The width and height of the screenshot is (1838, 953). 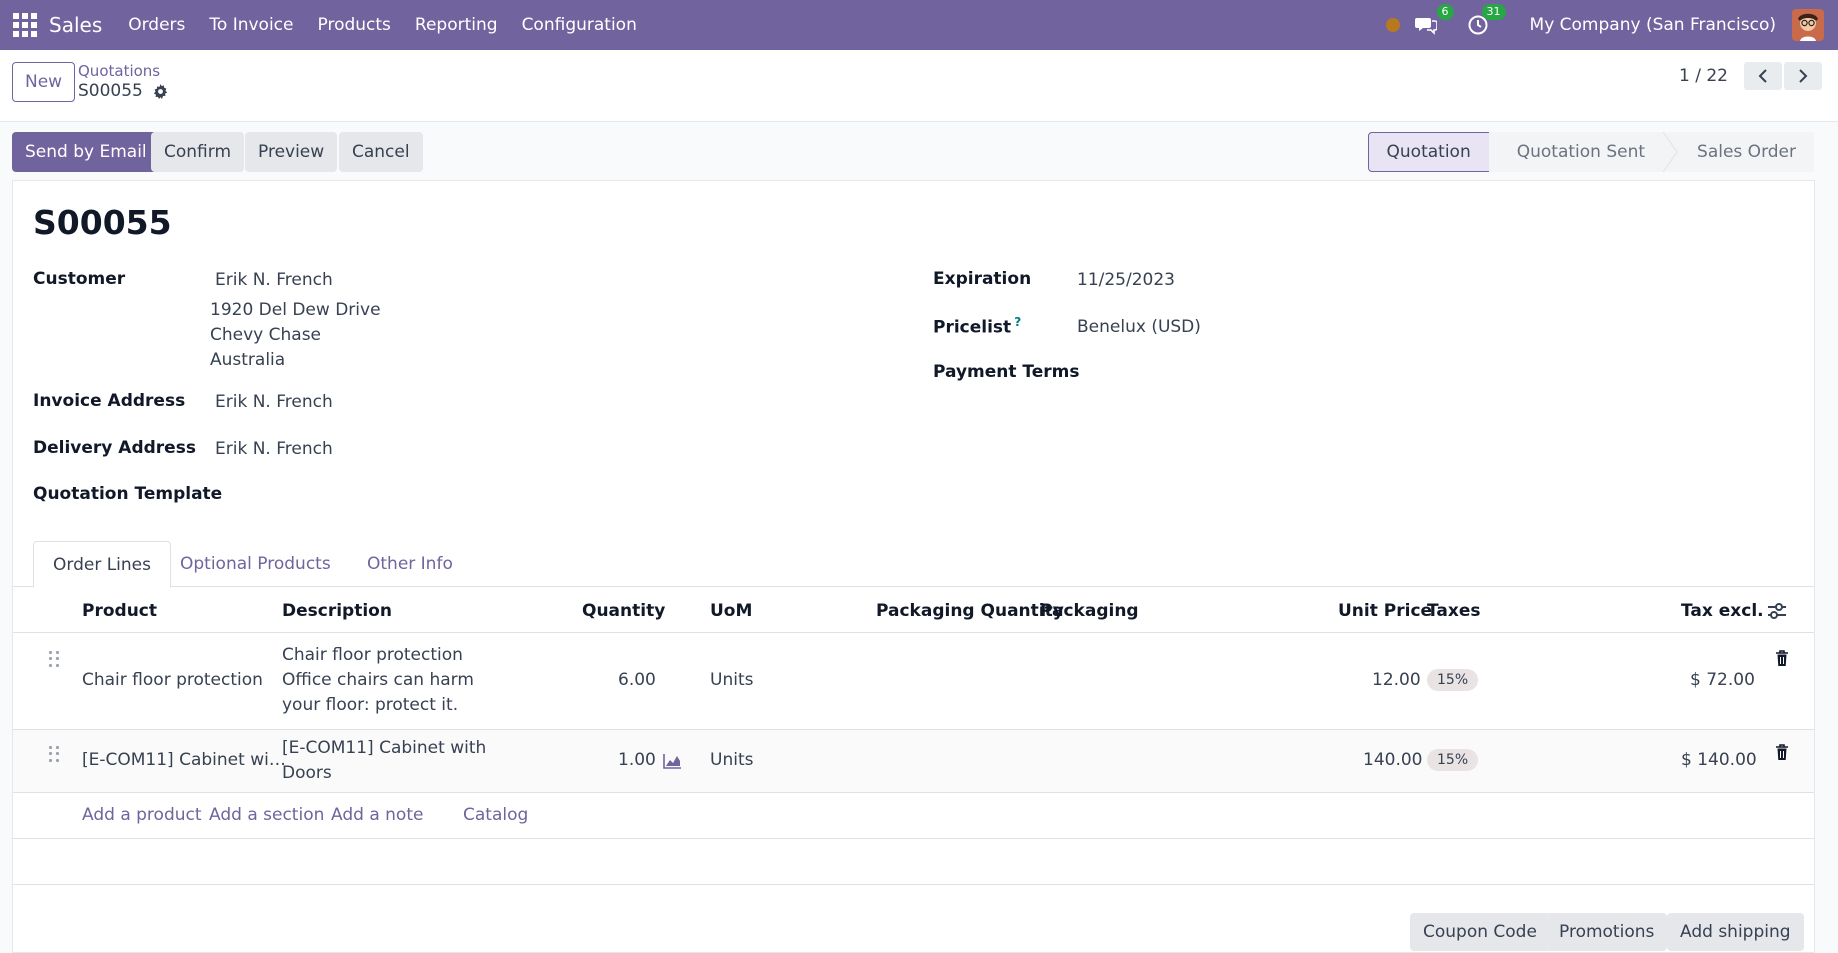 I want to click on coupon-code-button: Coupon Code, so click(x=1480, y=932).